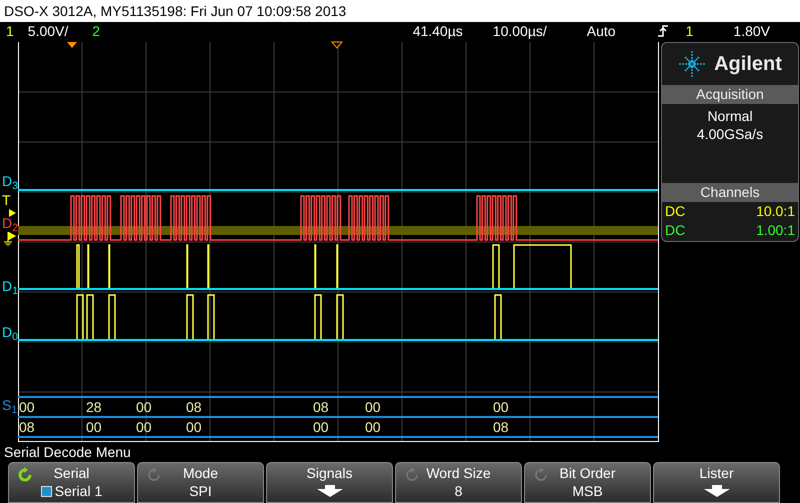 The image size is (800, 503). I want to click on softkey-button: Lister, so click(716, 482).